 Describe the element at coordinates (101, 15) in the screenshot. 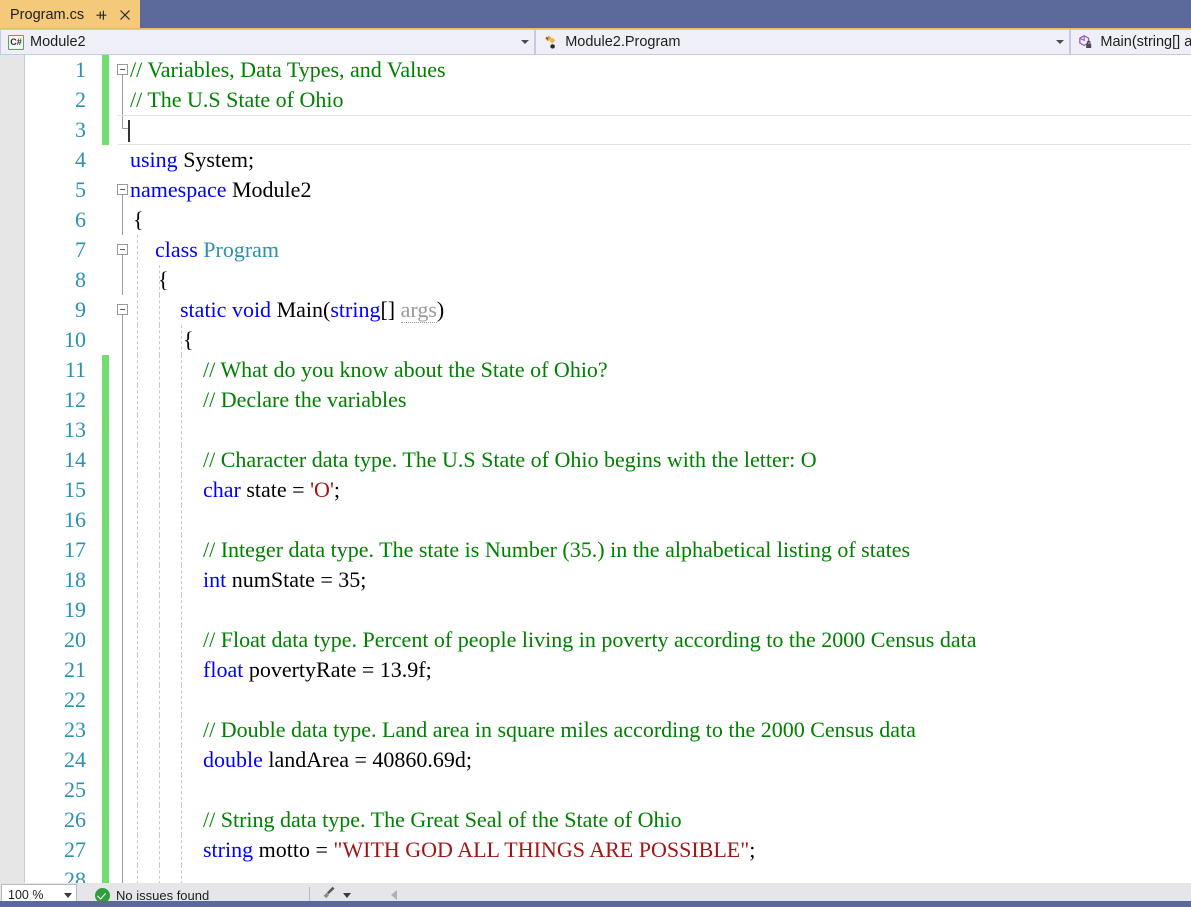

I see `pin-icon` at that location.